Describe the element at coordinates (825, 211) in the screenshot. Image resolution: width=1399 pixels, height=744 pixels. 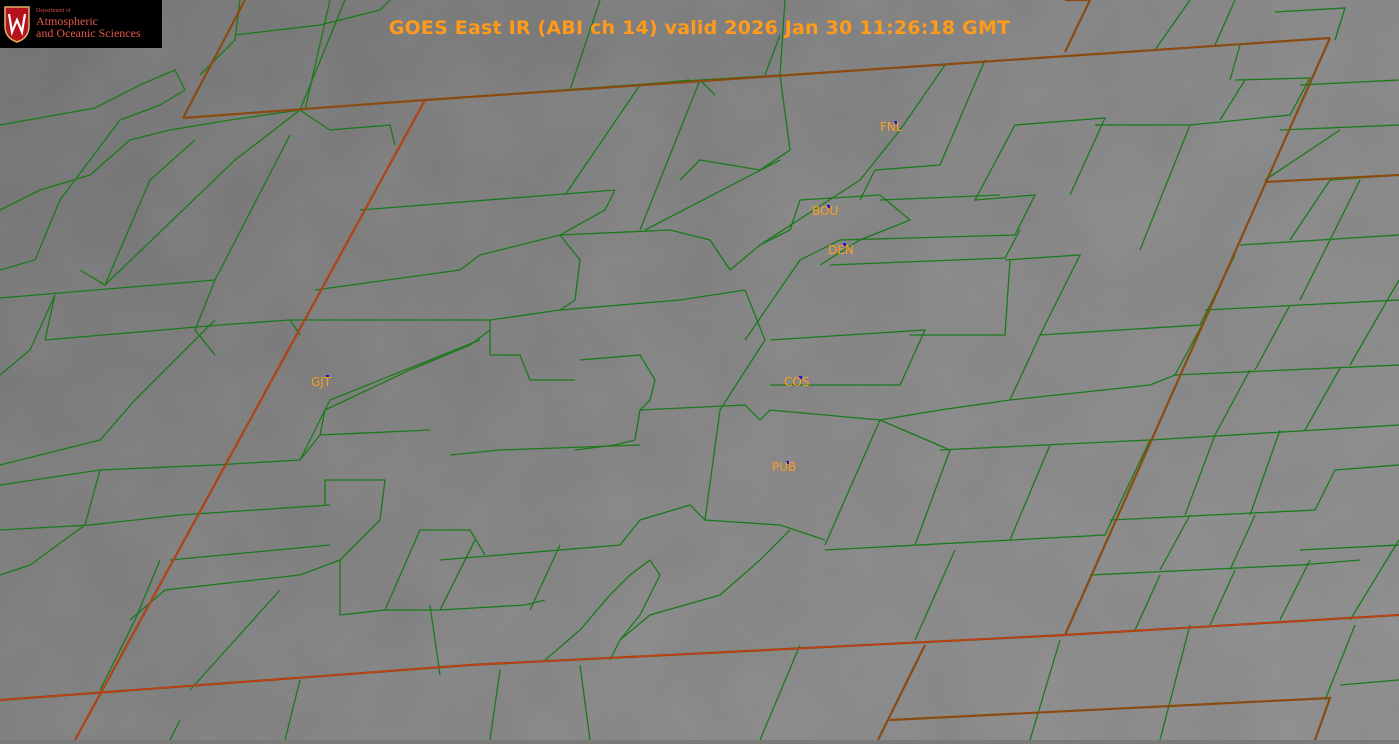
I see `station-label-bou: BOU` at that location.